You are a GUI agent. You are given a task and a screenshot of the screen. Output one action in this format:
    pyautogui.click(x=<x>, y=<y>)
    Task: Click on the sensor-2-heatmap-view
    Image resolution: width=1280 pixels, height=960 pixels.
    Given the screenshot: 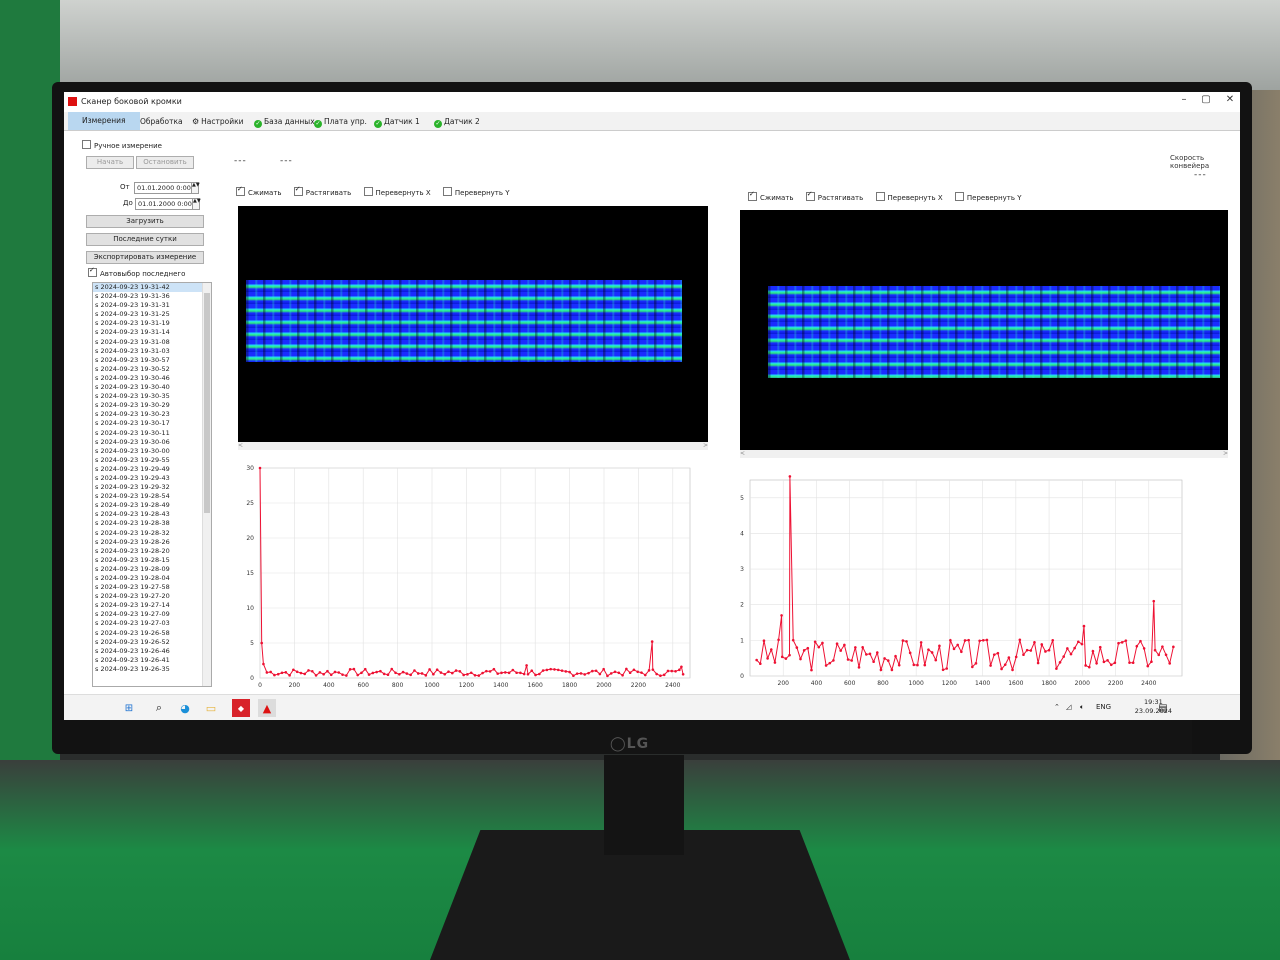 What is the action you would take?
    pyautogui.click(x=984, y=330)
    